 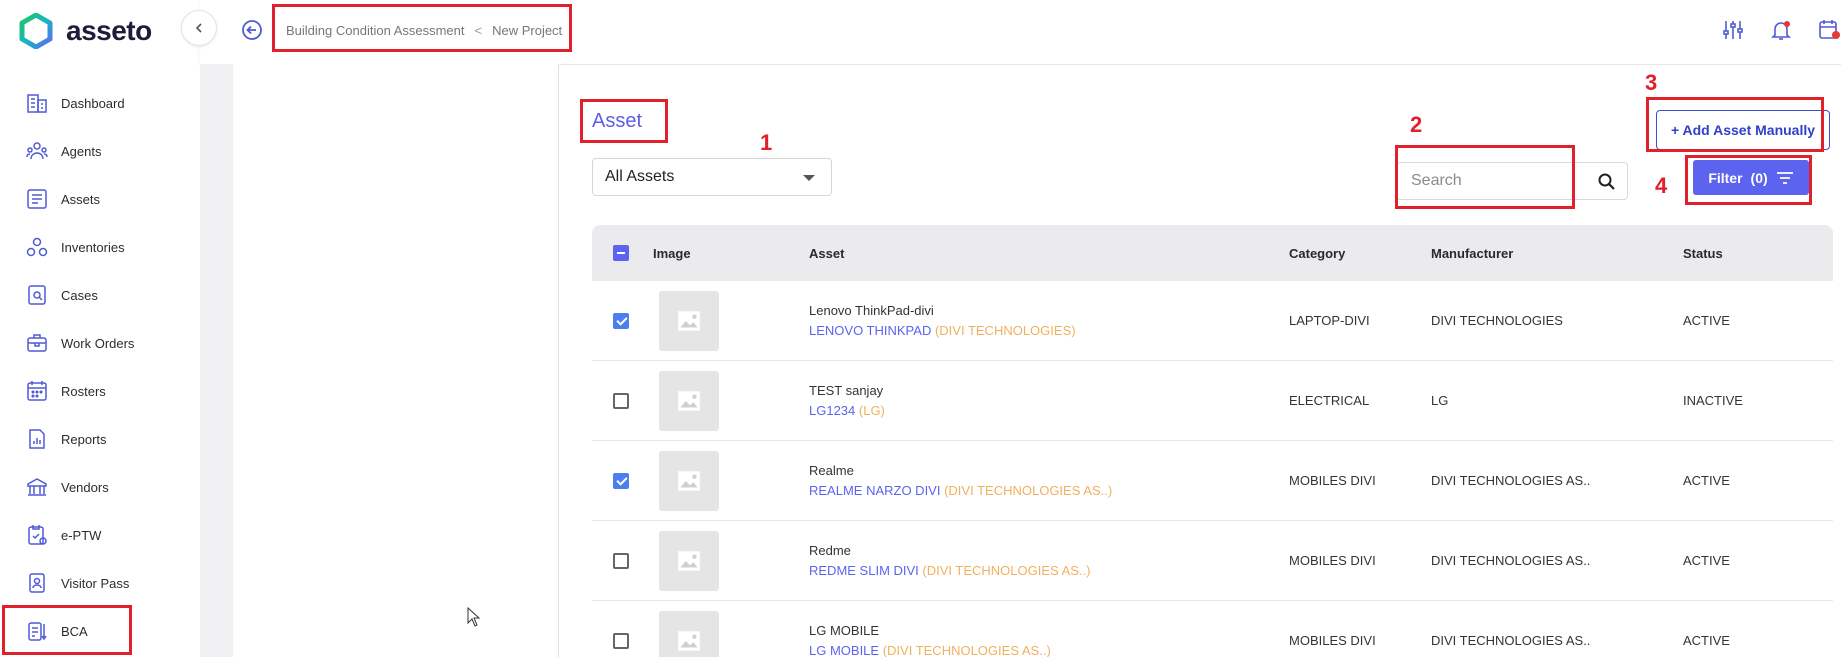 I want to click on sidebar-item-label: Cases, so click(x=79, y=295).